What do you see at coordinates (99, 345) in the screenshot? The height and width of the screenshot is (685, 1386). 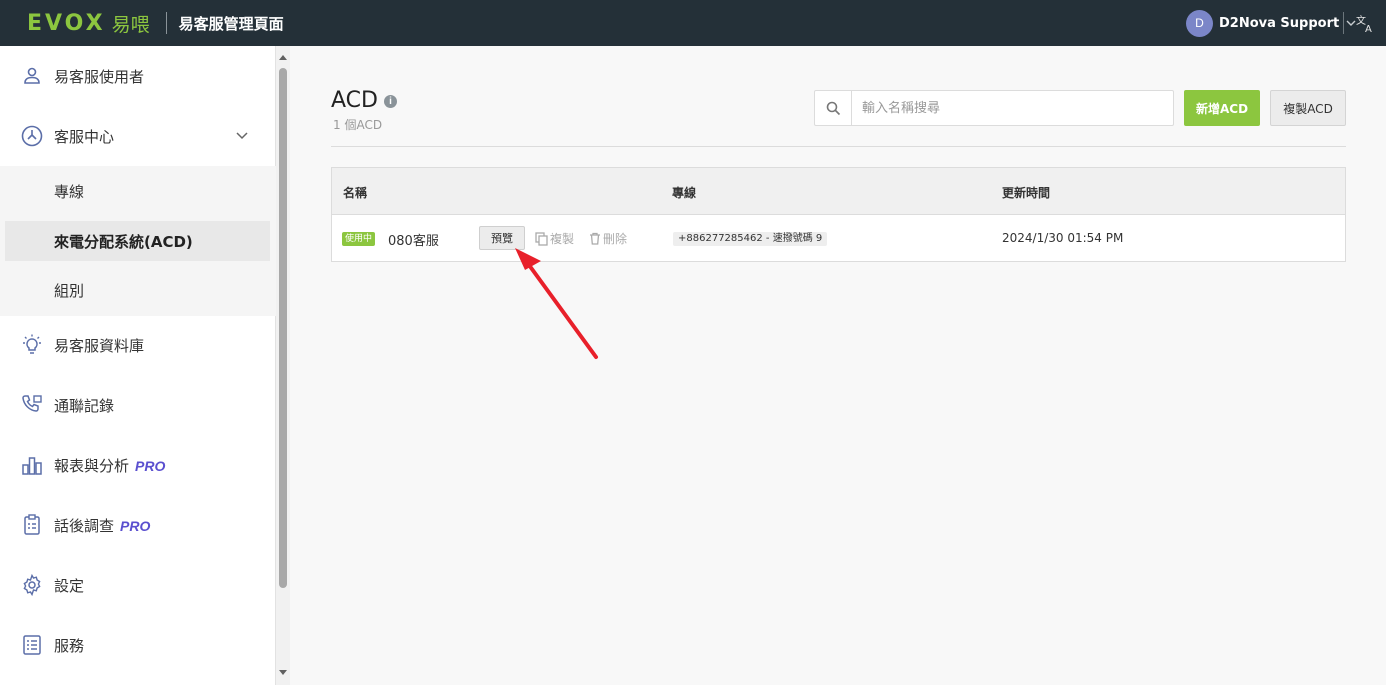 I see `sidebar-item-label: 易客服資料庫` at bounding box center [99, 345].